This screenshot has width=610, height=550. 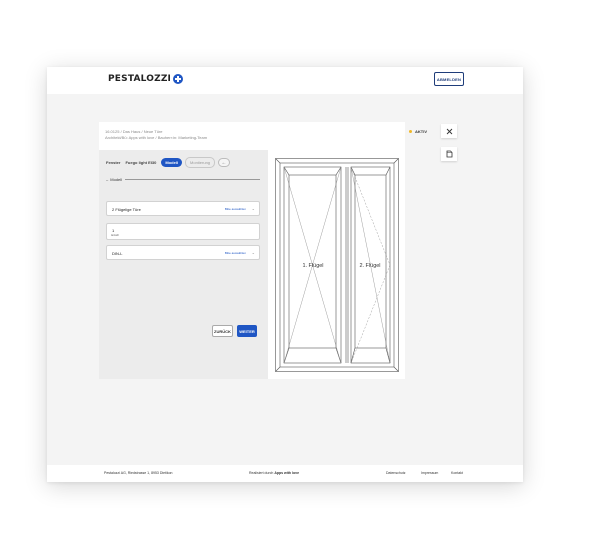 I want to click on din-select: DIN-L Bitte auswählen ⌄, so click(x=183, y=252).